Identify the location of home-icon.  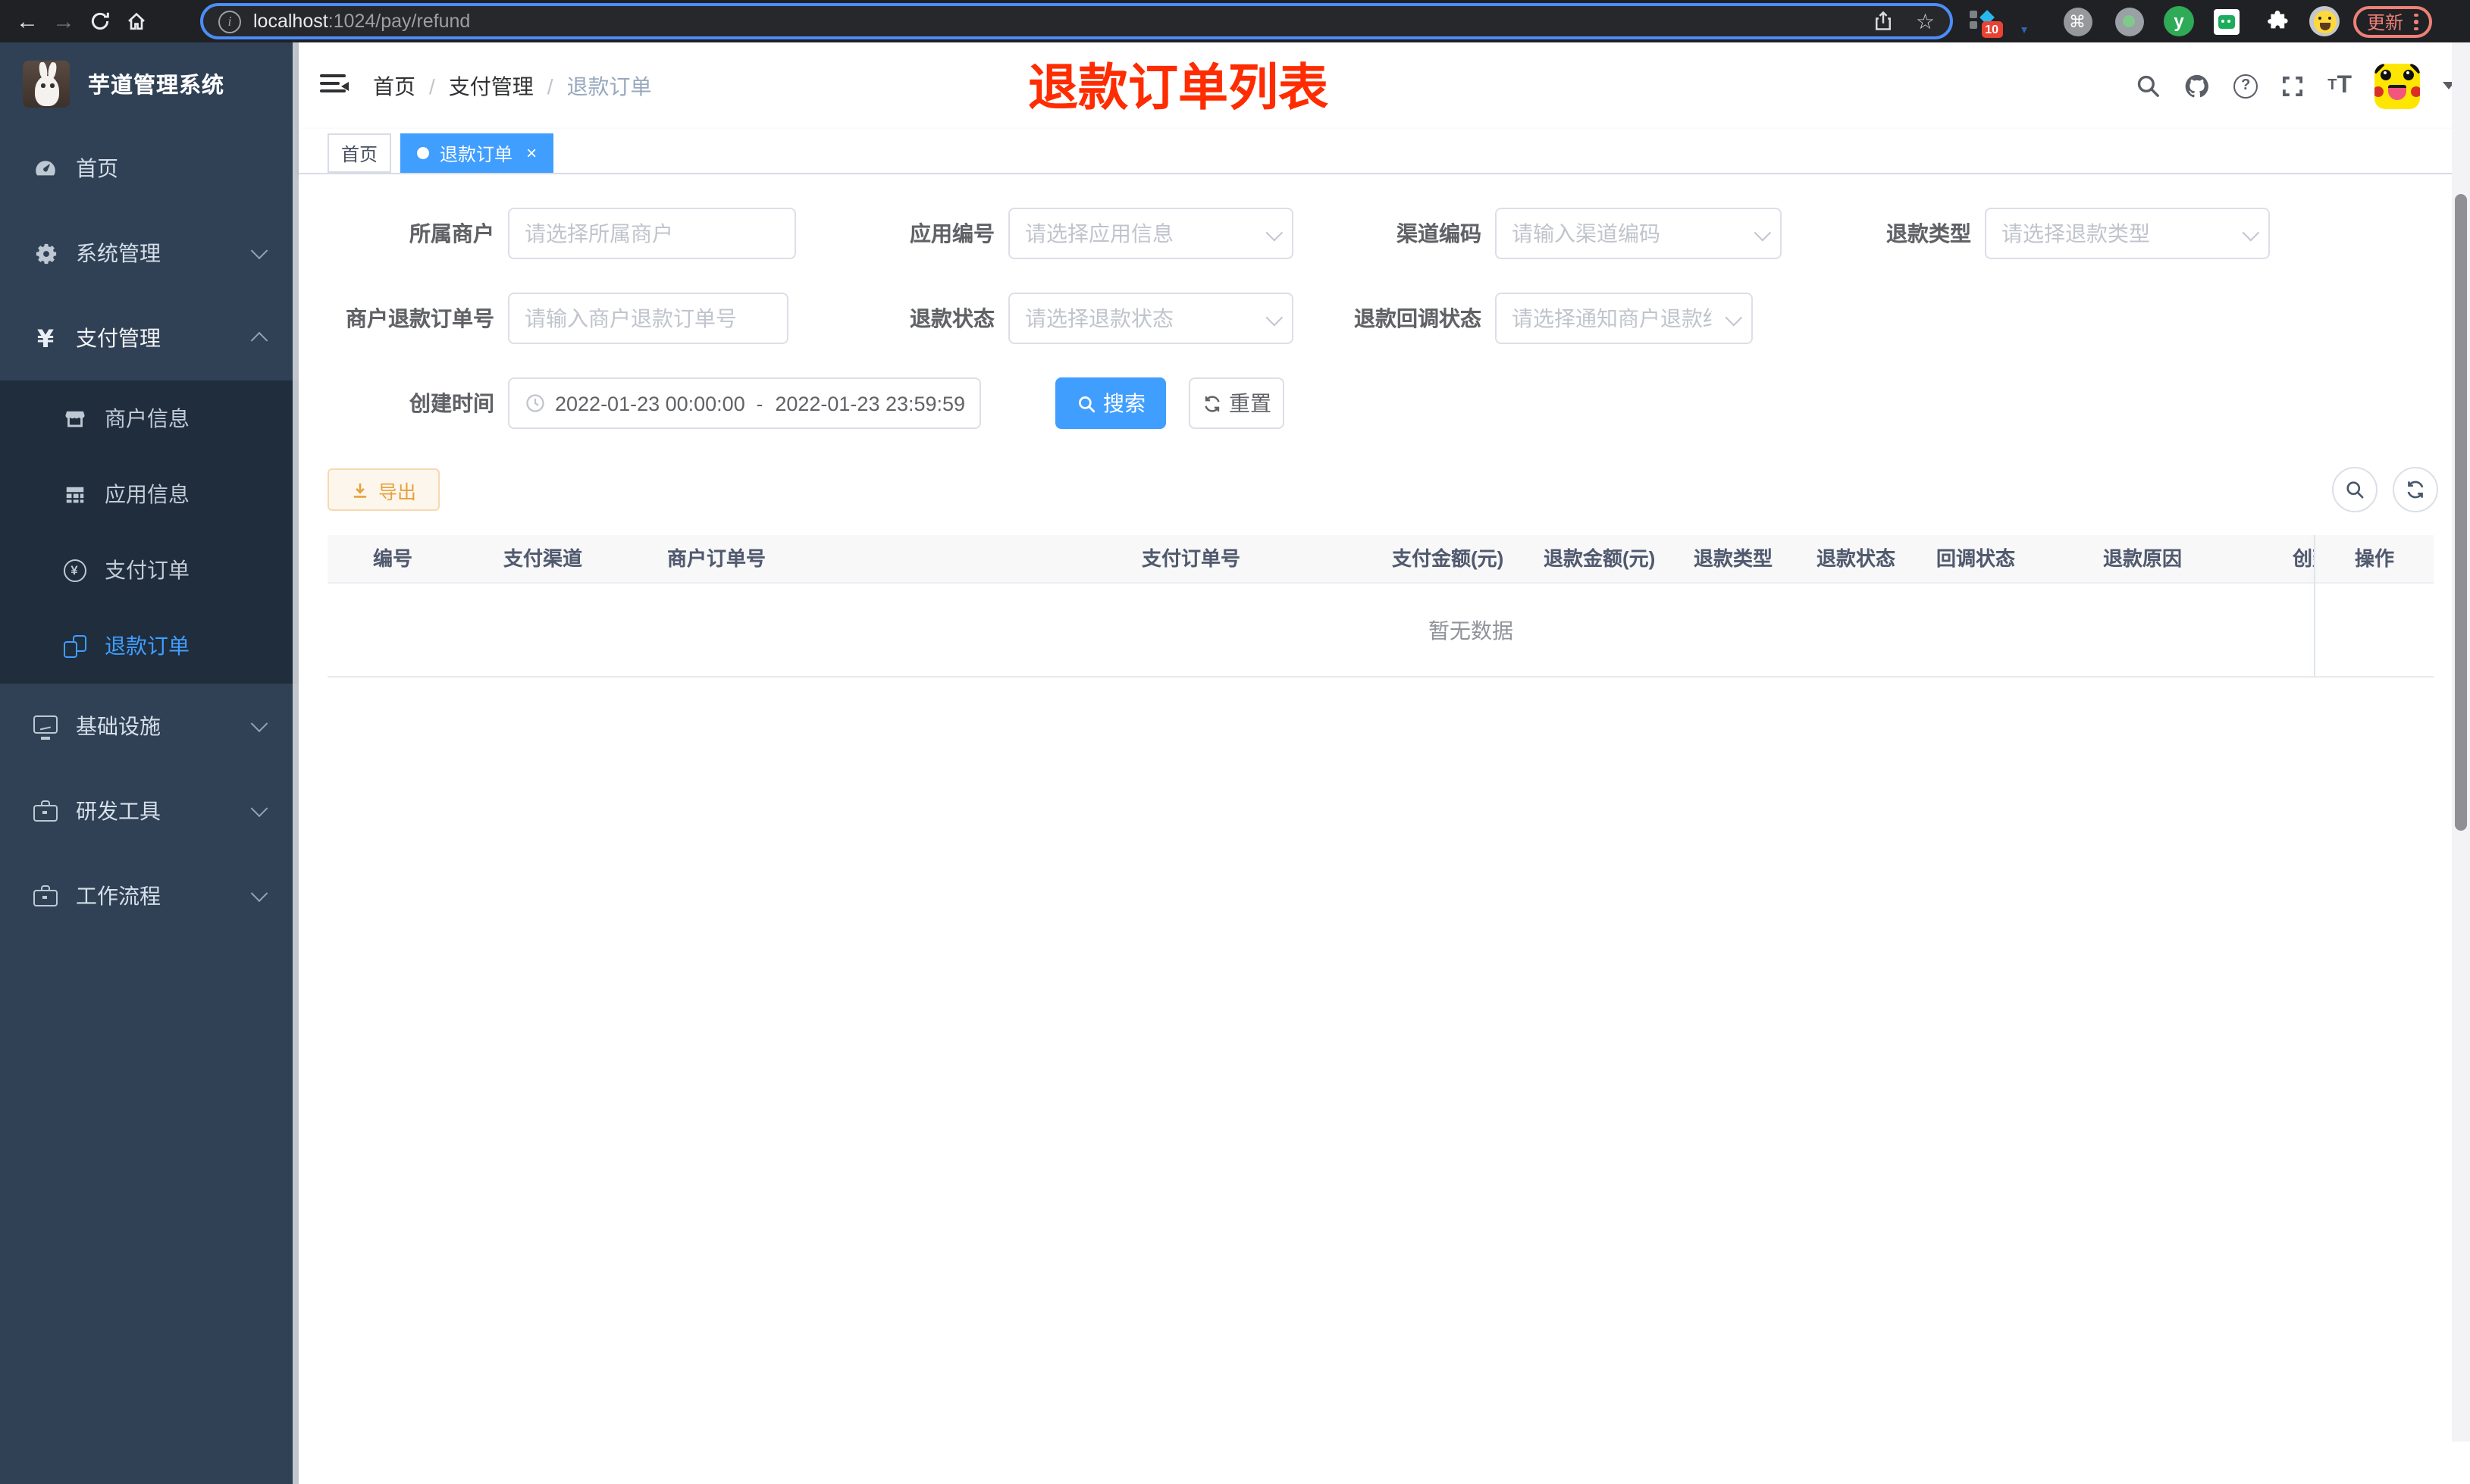
(136, 21).